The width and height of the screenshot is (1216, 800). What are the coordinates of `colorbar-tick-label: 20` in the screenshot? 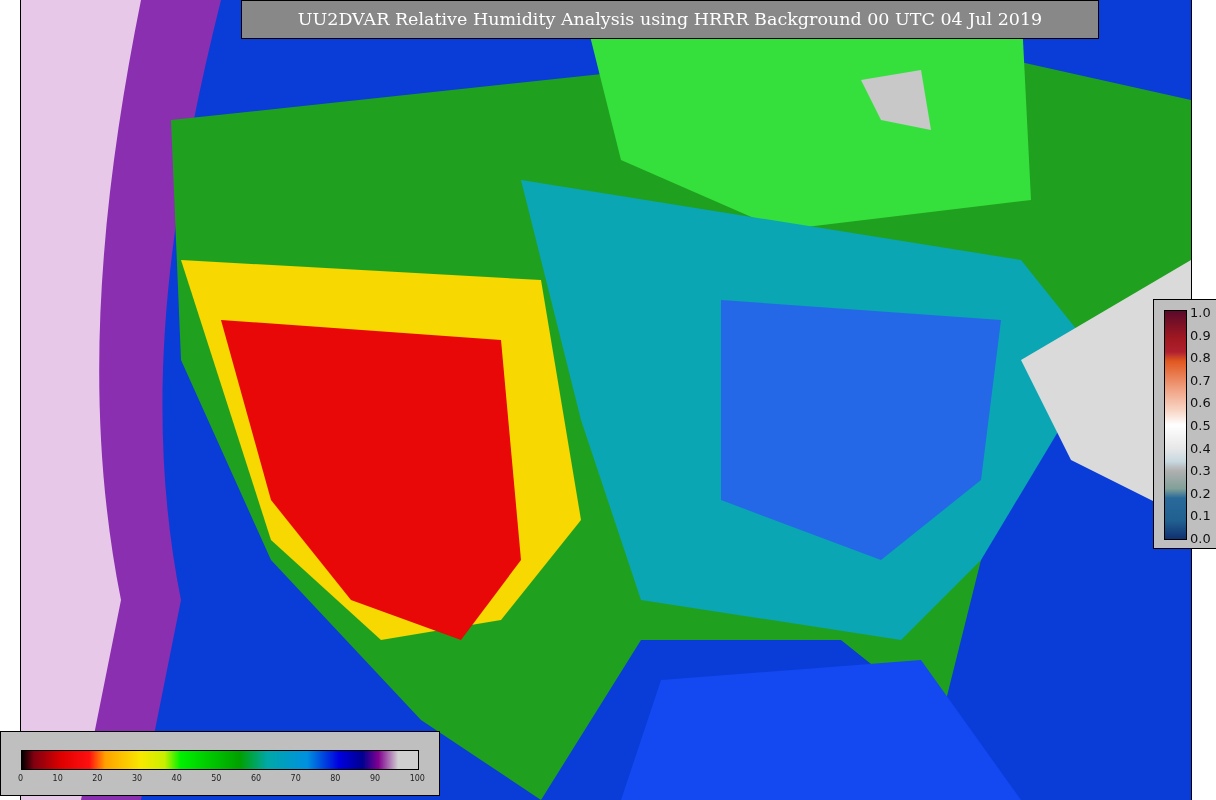 It's located at (97, 778).